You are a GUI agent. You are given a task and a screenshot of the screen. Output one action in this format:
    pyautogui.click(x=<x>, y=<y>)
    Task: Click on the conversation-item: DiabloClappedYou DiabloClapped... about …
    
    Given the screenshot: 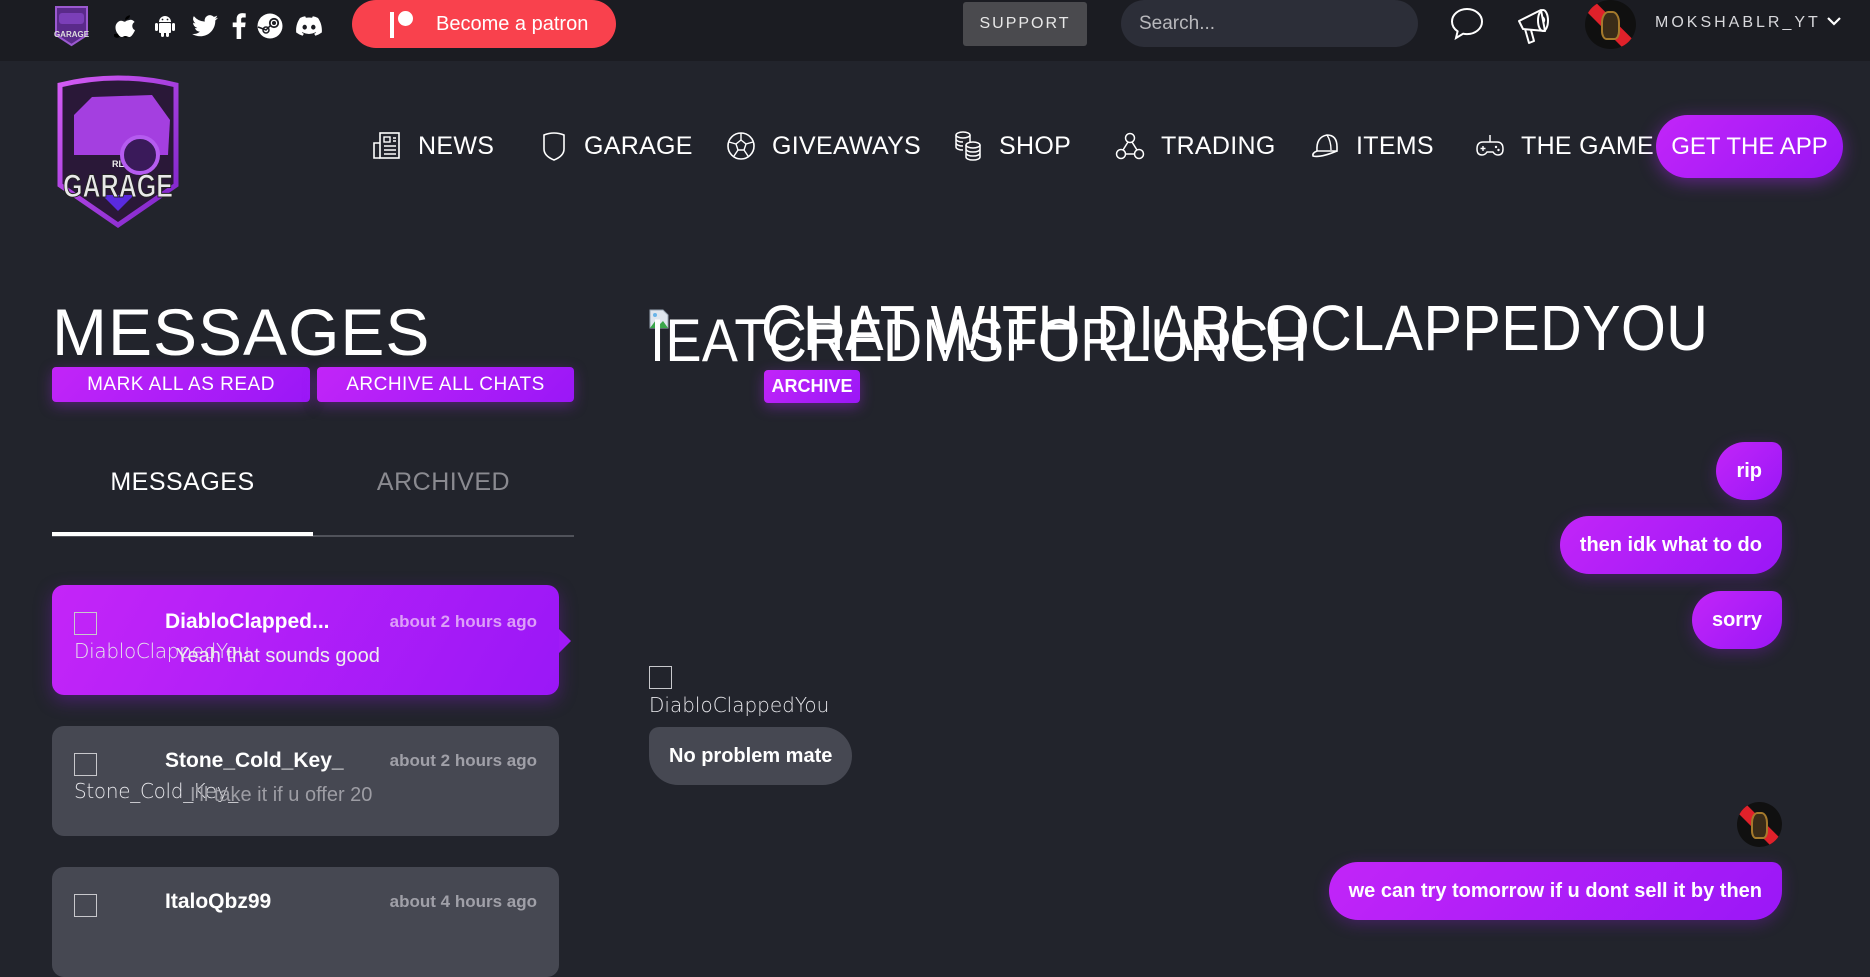 What is the action you would take?
    pyautogui.click(x=311, y=640)
    